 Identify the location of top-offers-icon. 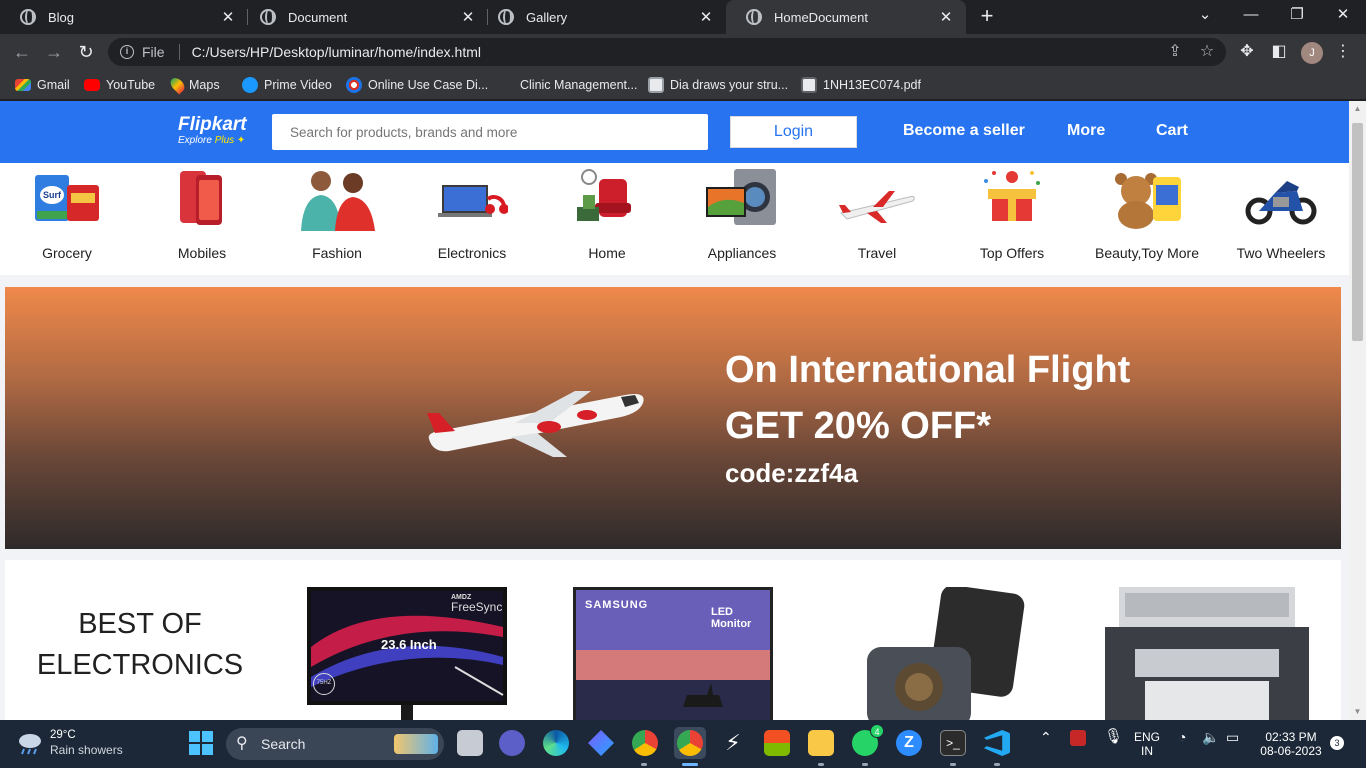
(1012, 199).